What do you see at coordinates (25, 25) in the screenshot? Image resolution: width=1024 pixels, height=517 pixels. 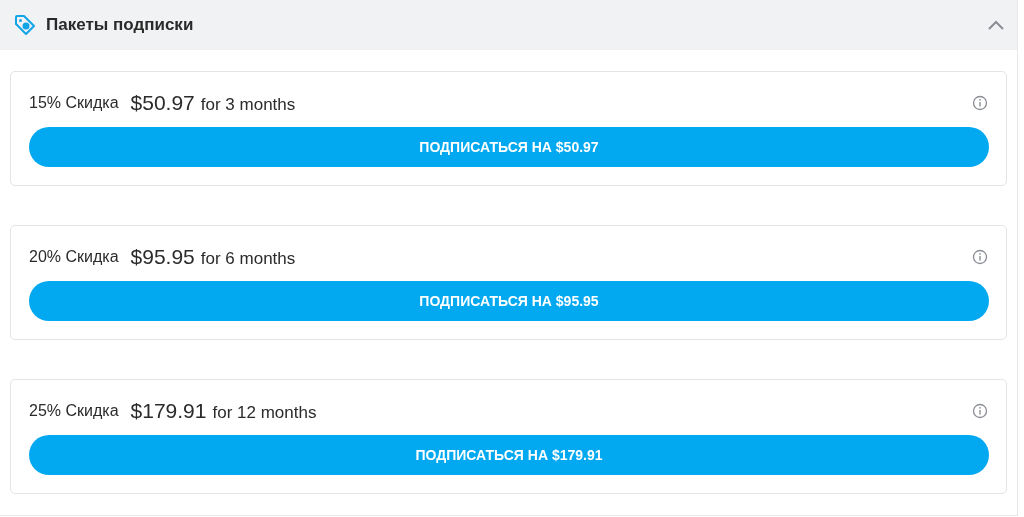 I see `price-tag-icon` at bounding box center [25, 25].